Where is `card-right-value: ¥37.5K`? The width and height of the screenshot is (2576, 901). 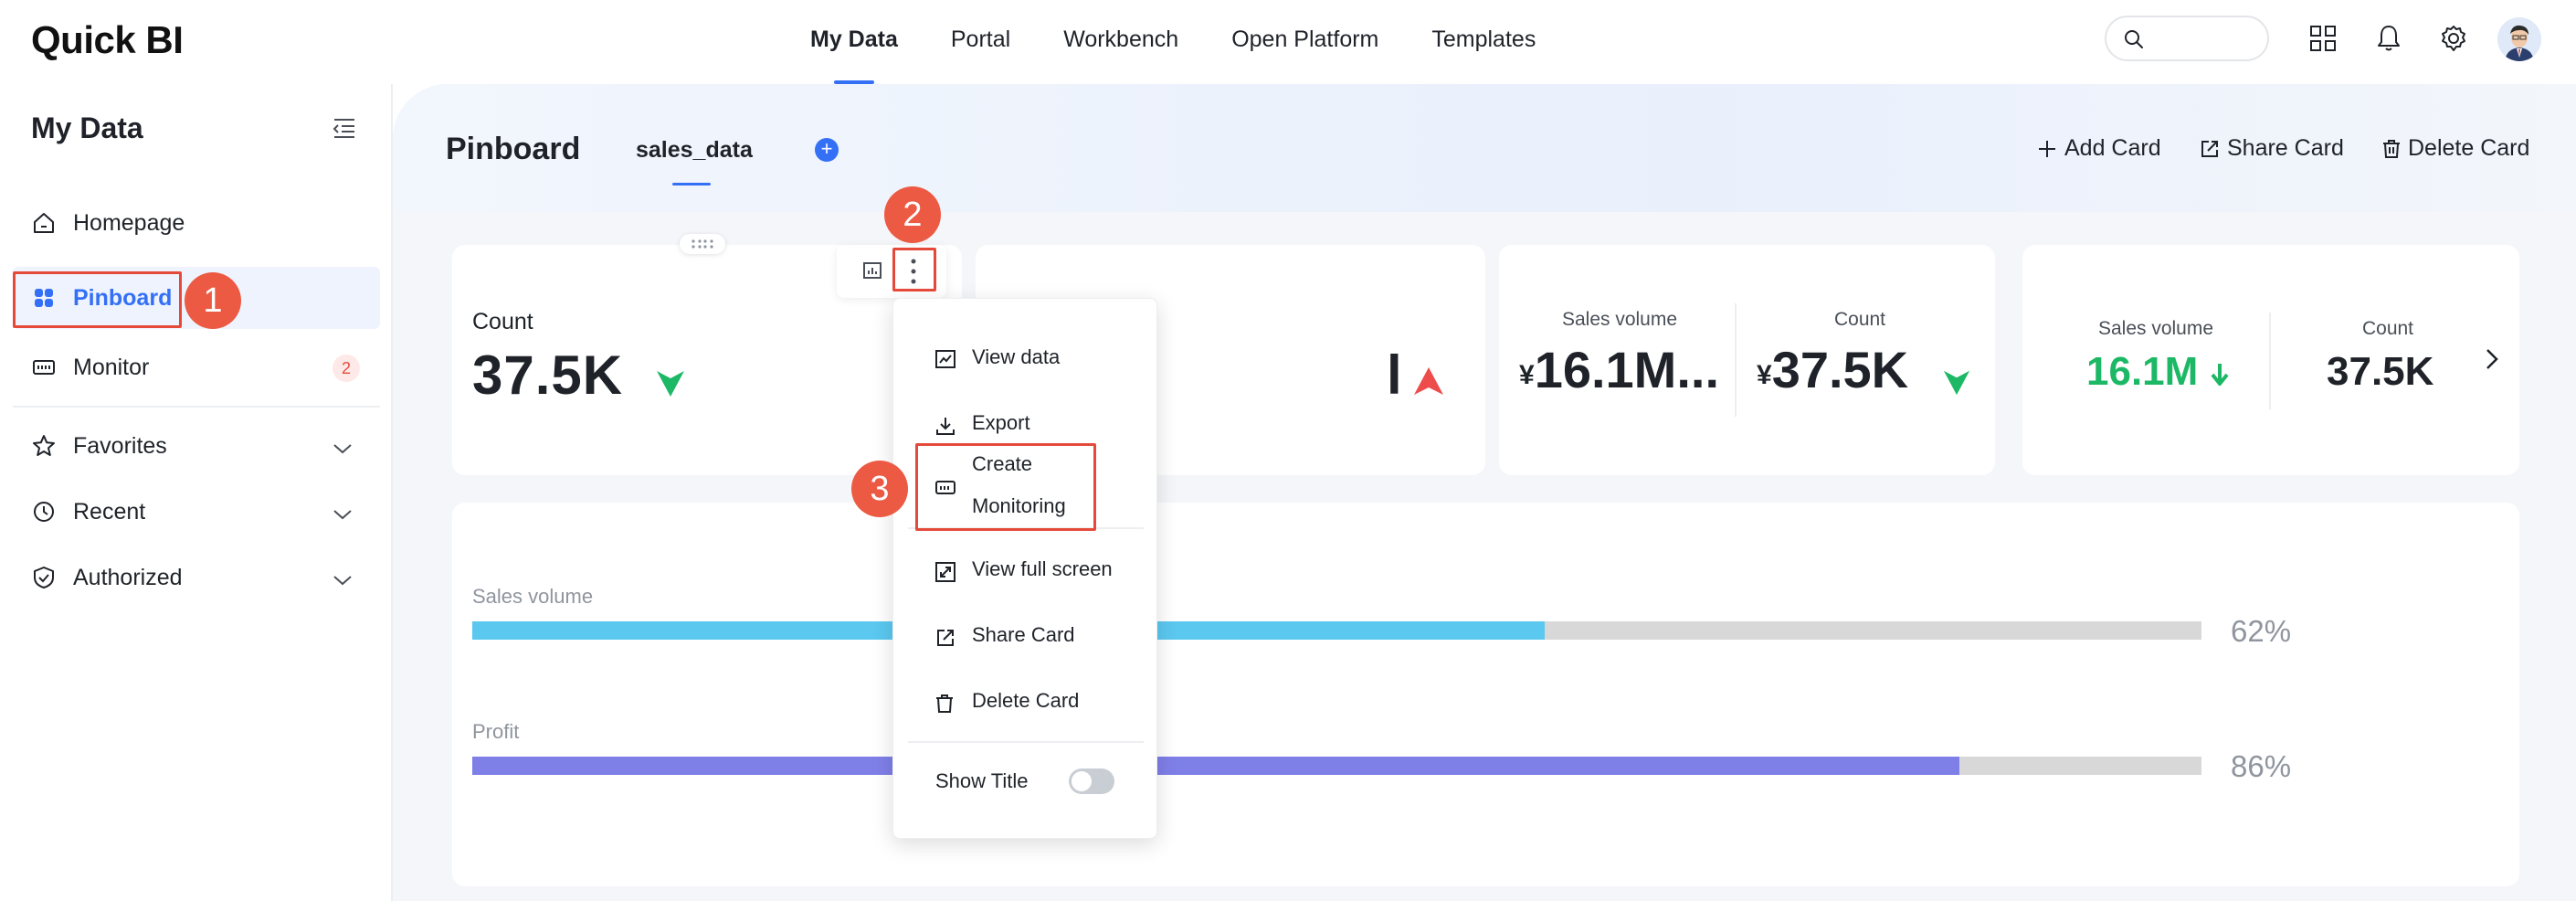 card-right-value: ¥37.5K is located at coordinates (1832, 369).